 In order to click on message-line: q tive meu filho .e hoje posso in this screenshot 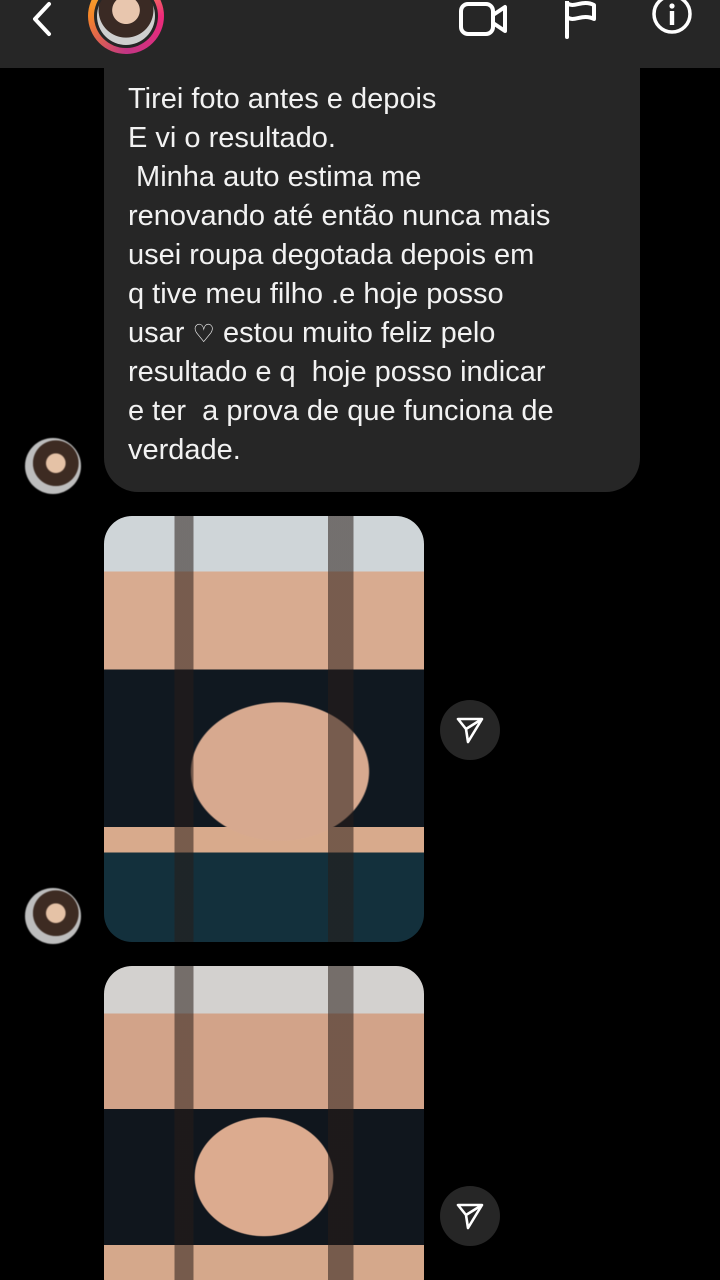, I will do `click(316, 294)`.